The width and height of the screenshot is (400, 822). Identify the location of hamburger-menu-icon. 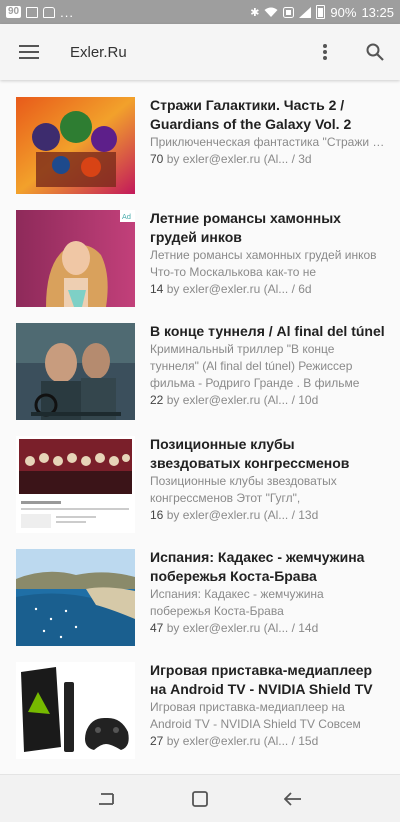
(29, 52).